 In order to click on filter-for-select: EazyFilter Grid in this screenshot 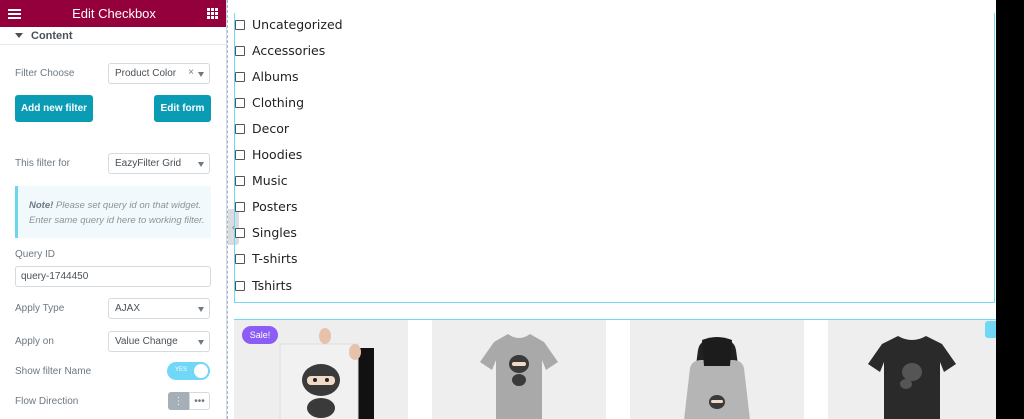, I will do `click(159, 163)`.